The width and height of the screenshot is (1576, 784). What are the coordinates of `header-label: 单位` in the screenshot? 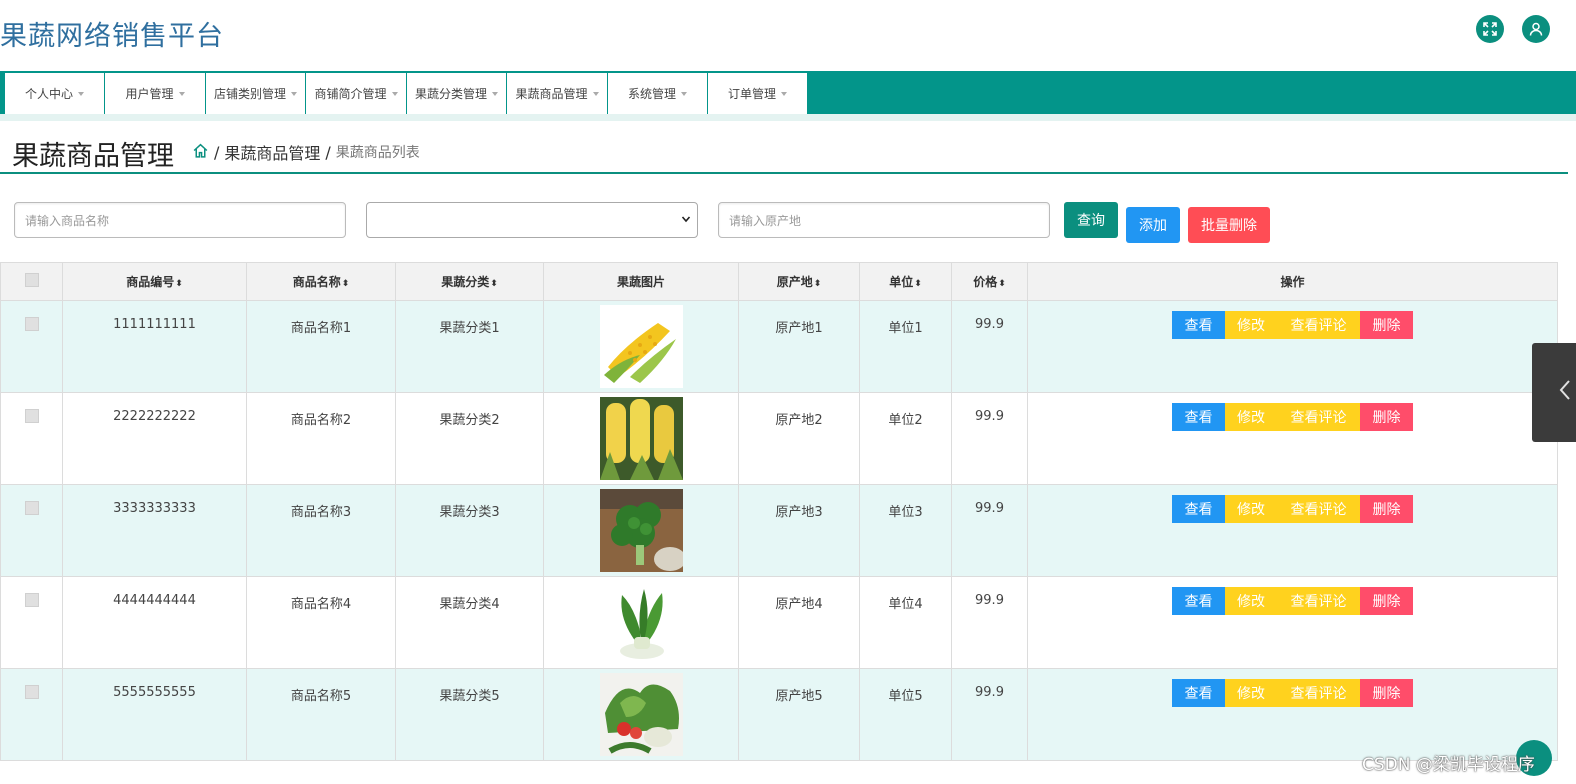 It's located at (901, 282).